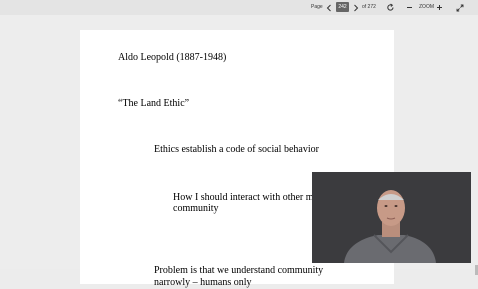  I want to click on fullscreen-icon, so click(459, 7).